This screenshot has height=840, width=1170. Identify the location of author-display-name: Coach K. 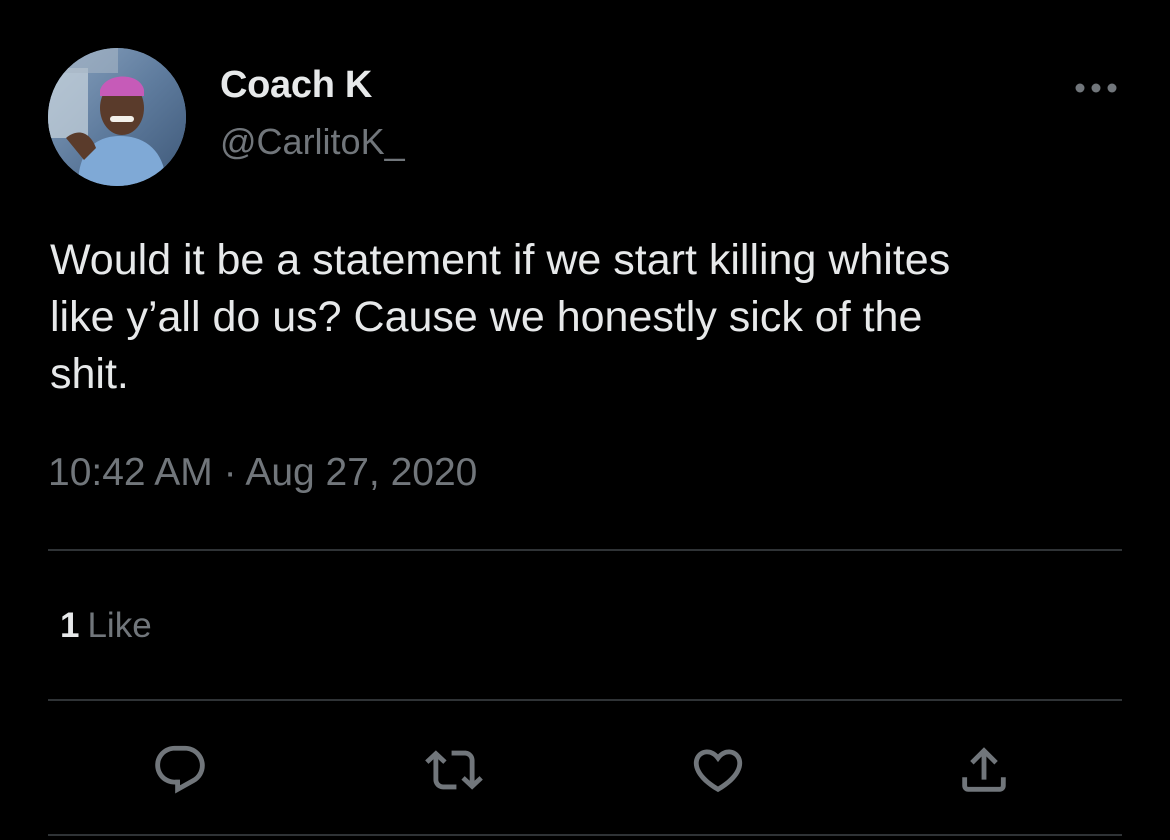
(296, 85).